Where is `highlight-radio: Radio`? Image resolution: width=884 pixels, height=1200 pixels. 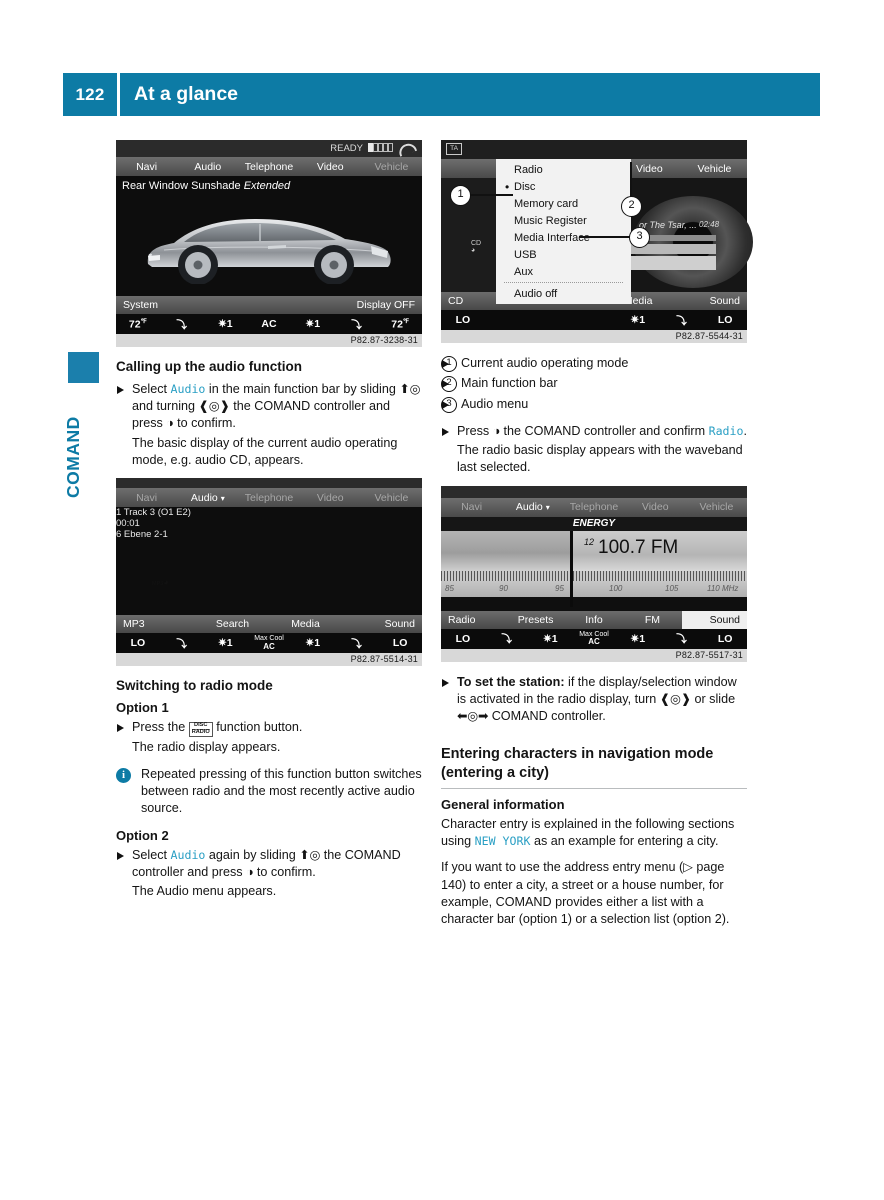
highlight-radio: Radio is located at coordinates (726, 430).